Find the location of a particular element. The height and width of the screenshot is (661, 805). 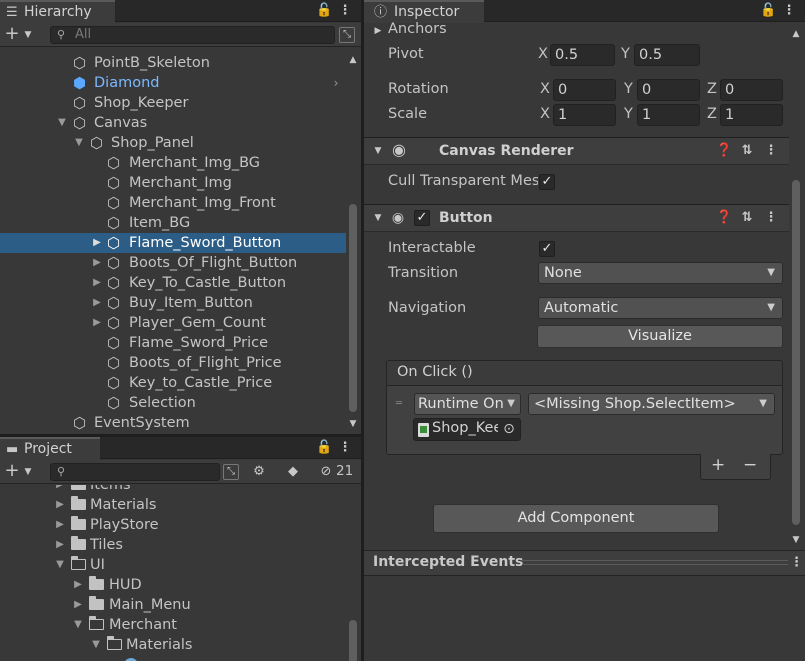

object-field: Shop_Kee ⊙ is located at coordinates (467, 429).